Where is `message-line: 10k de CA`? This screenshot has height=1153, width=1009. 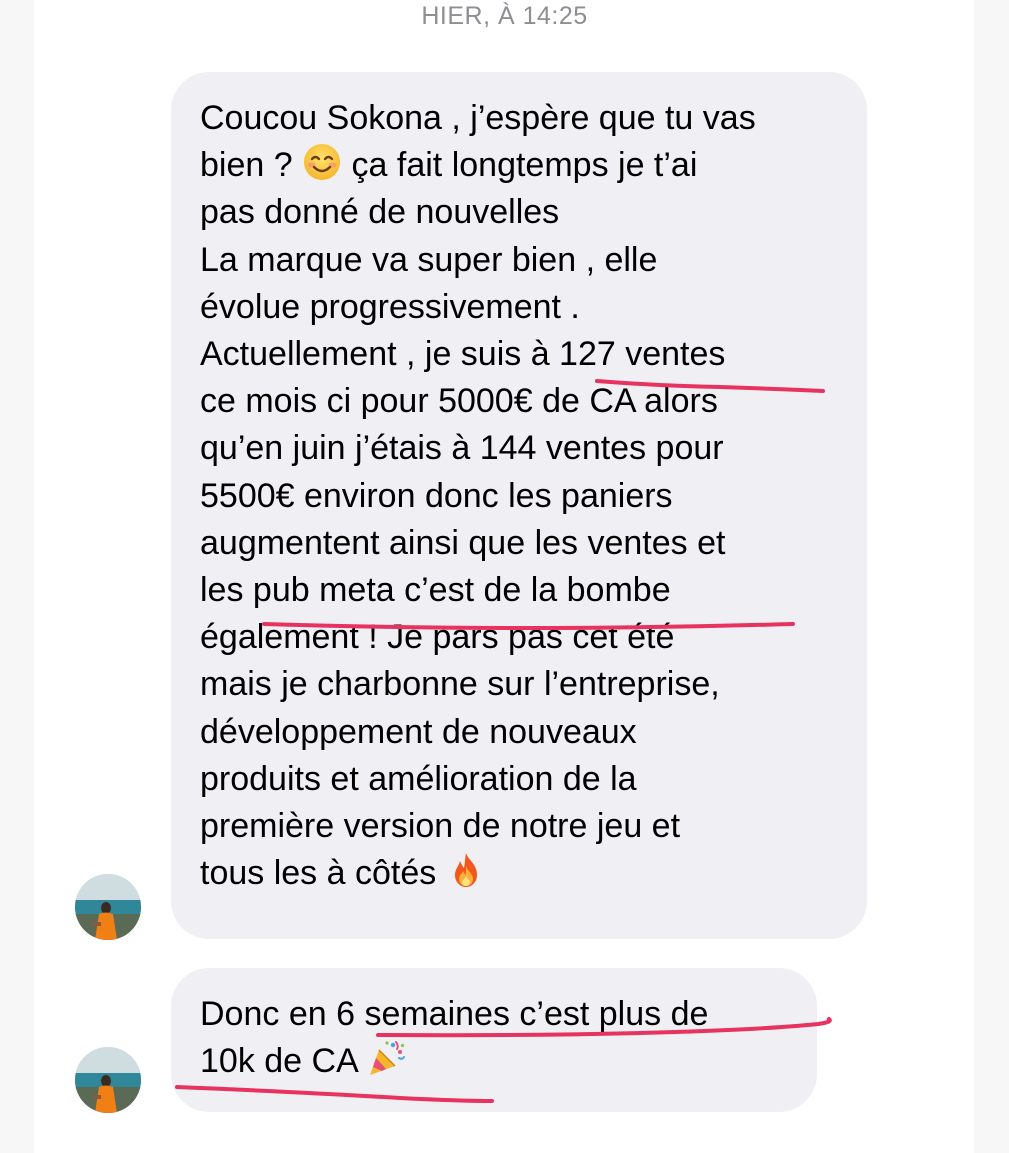 message-line: 10k de CA is located at coordinates (283, 1061).